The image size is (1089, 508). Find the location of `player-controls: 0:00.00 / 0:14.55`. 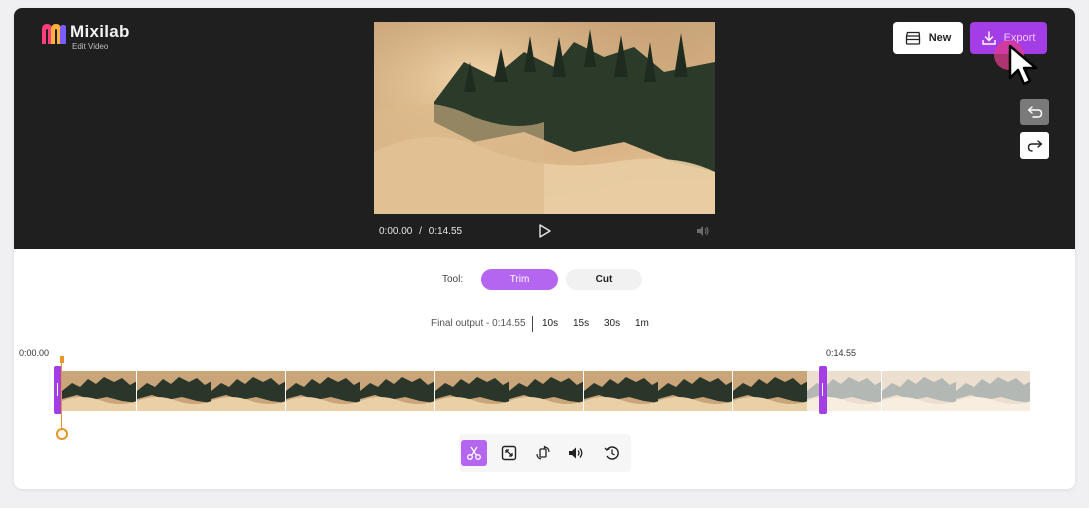

player-controls: 0:00.00 / 0:14.55 is located at coordinates (544, 231).